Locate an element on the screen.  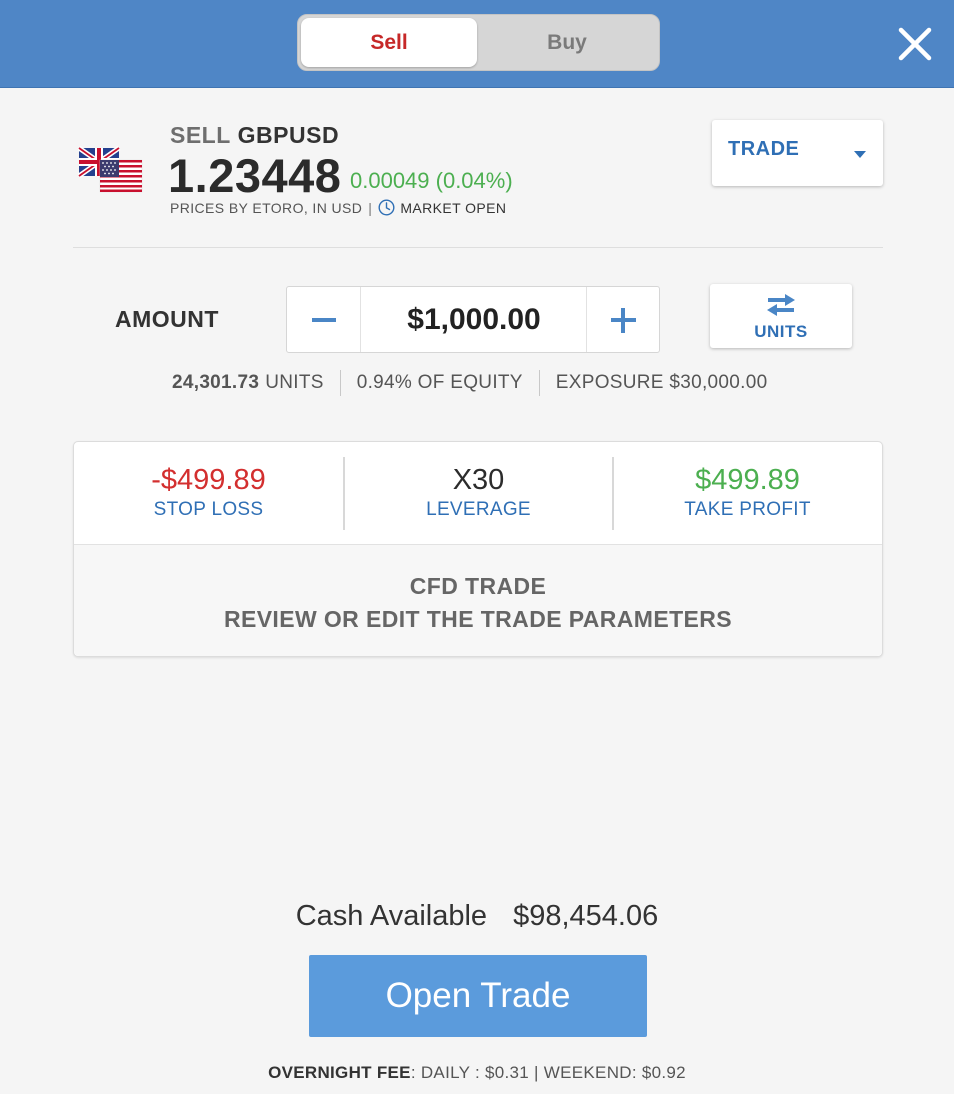
price-source: PRICES BY ETORO, IN USD | MARKET OPEN is located at coordinates (338, 207).